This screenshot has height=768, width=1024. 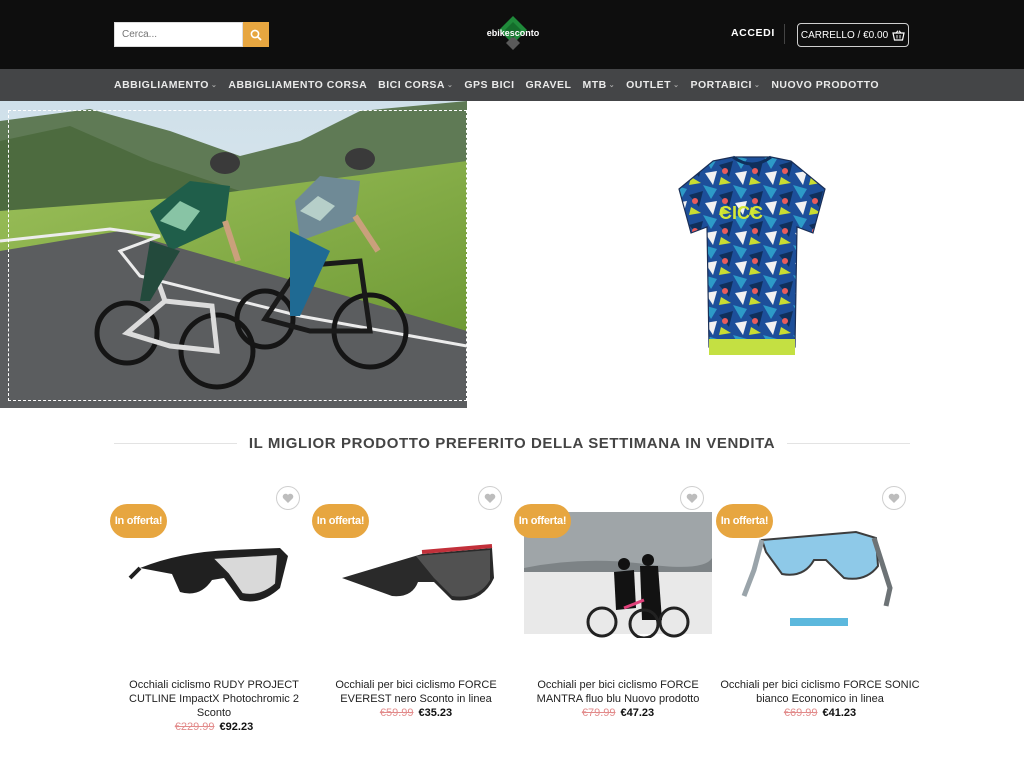 I want to click on site-logo: ebikesconto, so click(x=513, y=34).